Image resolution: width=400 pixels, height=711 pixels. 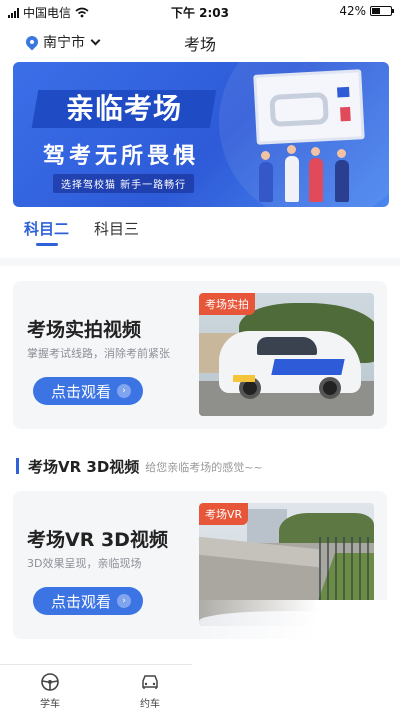 What do you see at coordinates (121, 156) in the screenshot?
I see `banner-subtitle: 驾考无所畏惧` at bounding box center [121, 156].